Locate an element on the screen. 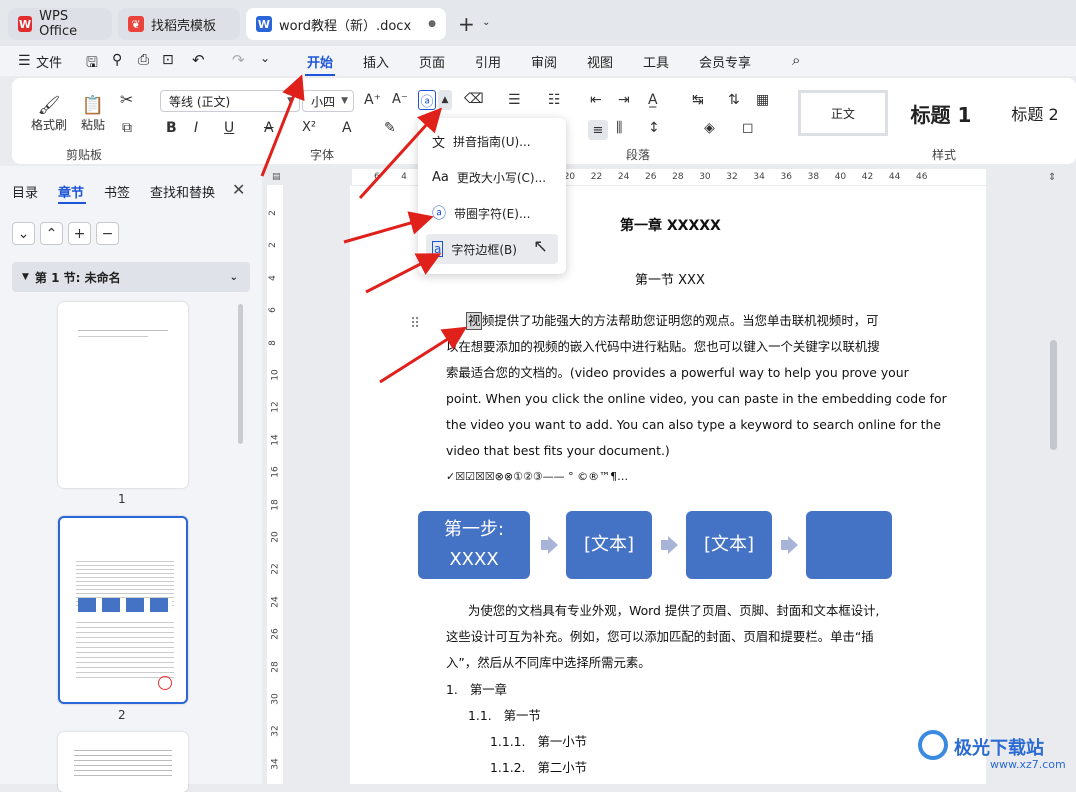 This screenshot has height=792, width=1076. watermark-url: www.xz7.com is located at coordinates (1028, 764).